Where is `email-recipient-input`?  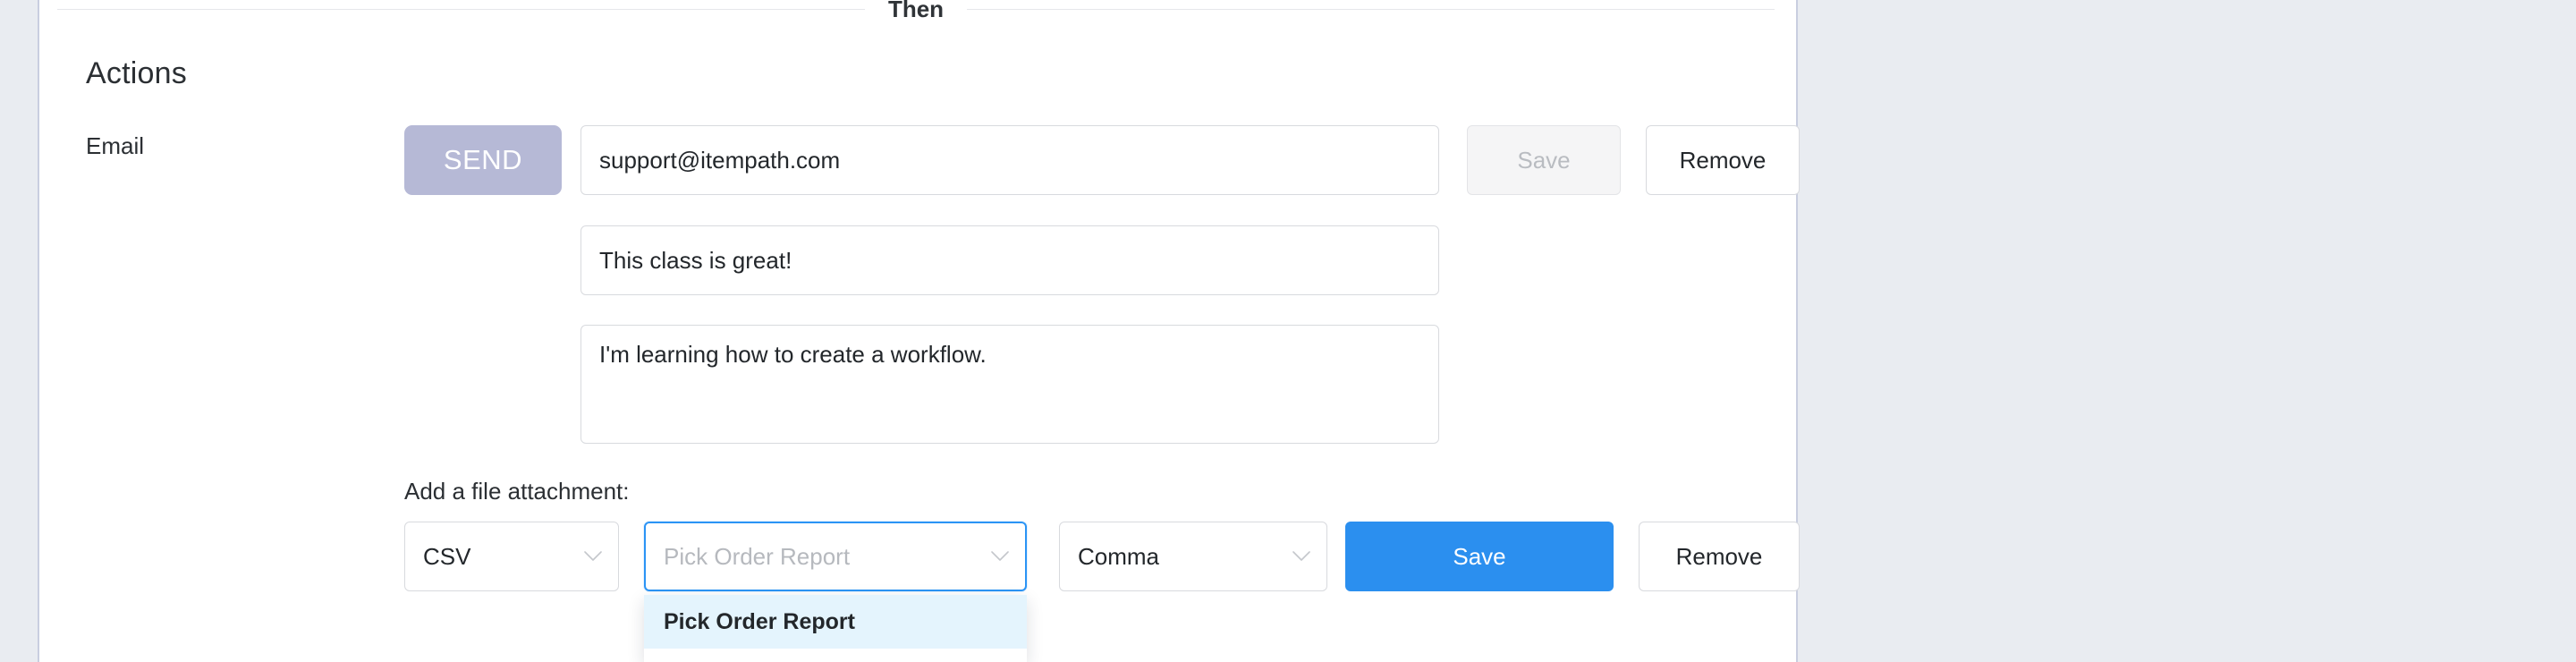 email-recipient-input is located at coordinates (1009, 160).